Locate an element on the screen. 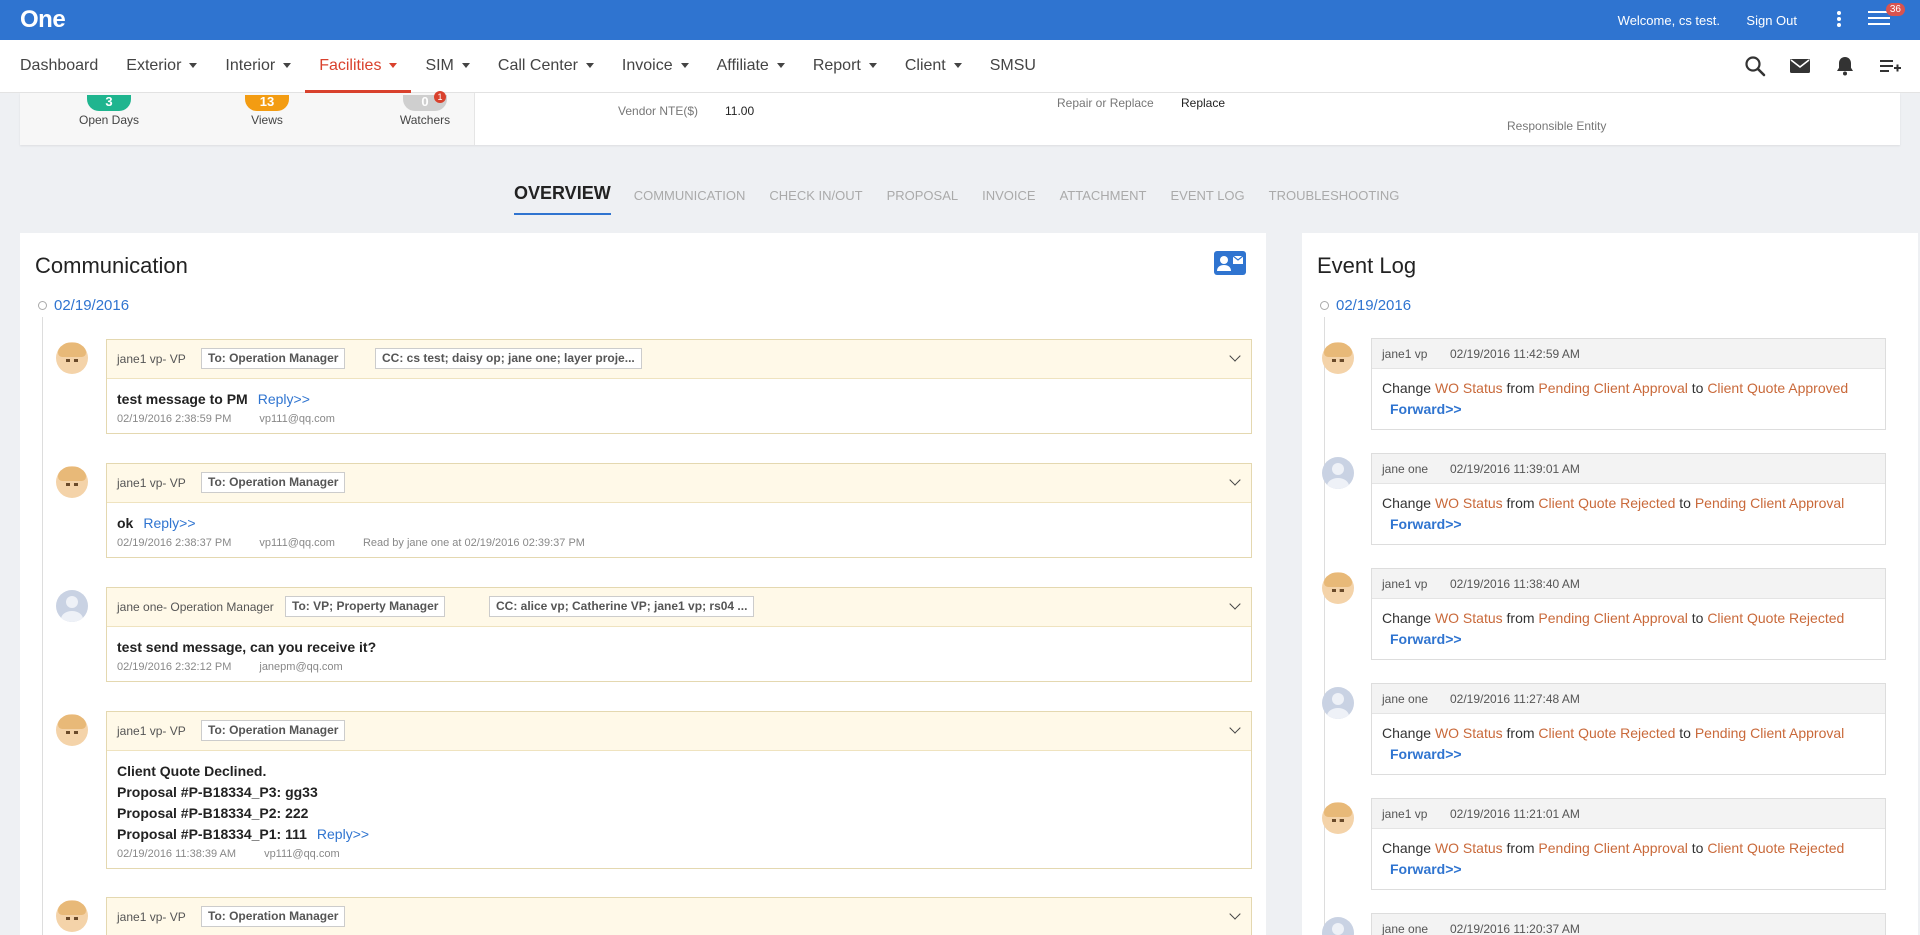 The image size is (1920, 935). tab-invoice: INVOICE is located at coordinates (1008, 202).